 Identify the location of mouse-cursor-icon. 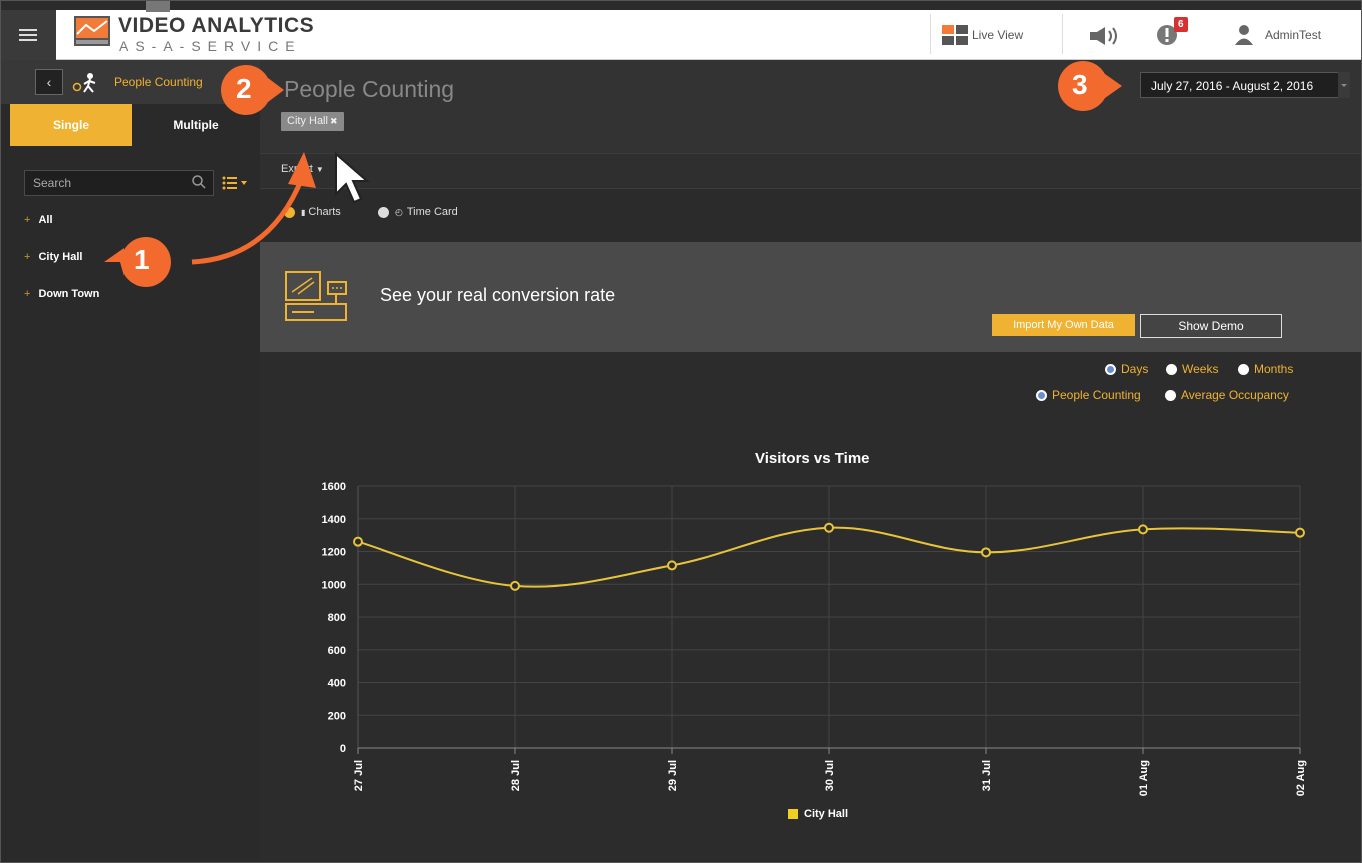
(352, 178).